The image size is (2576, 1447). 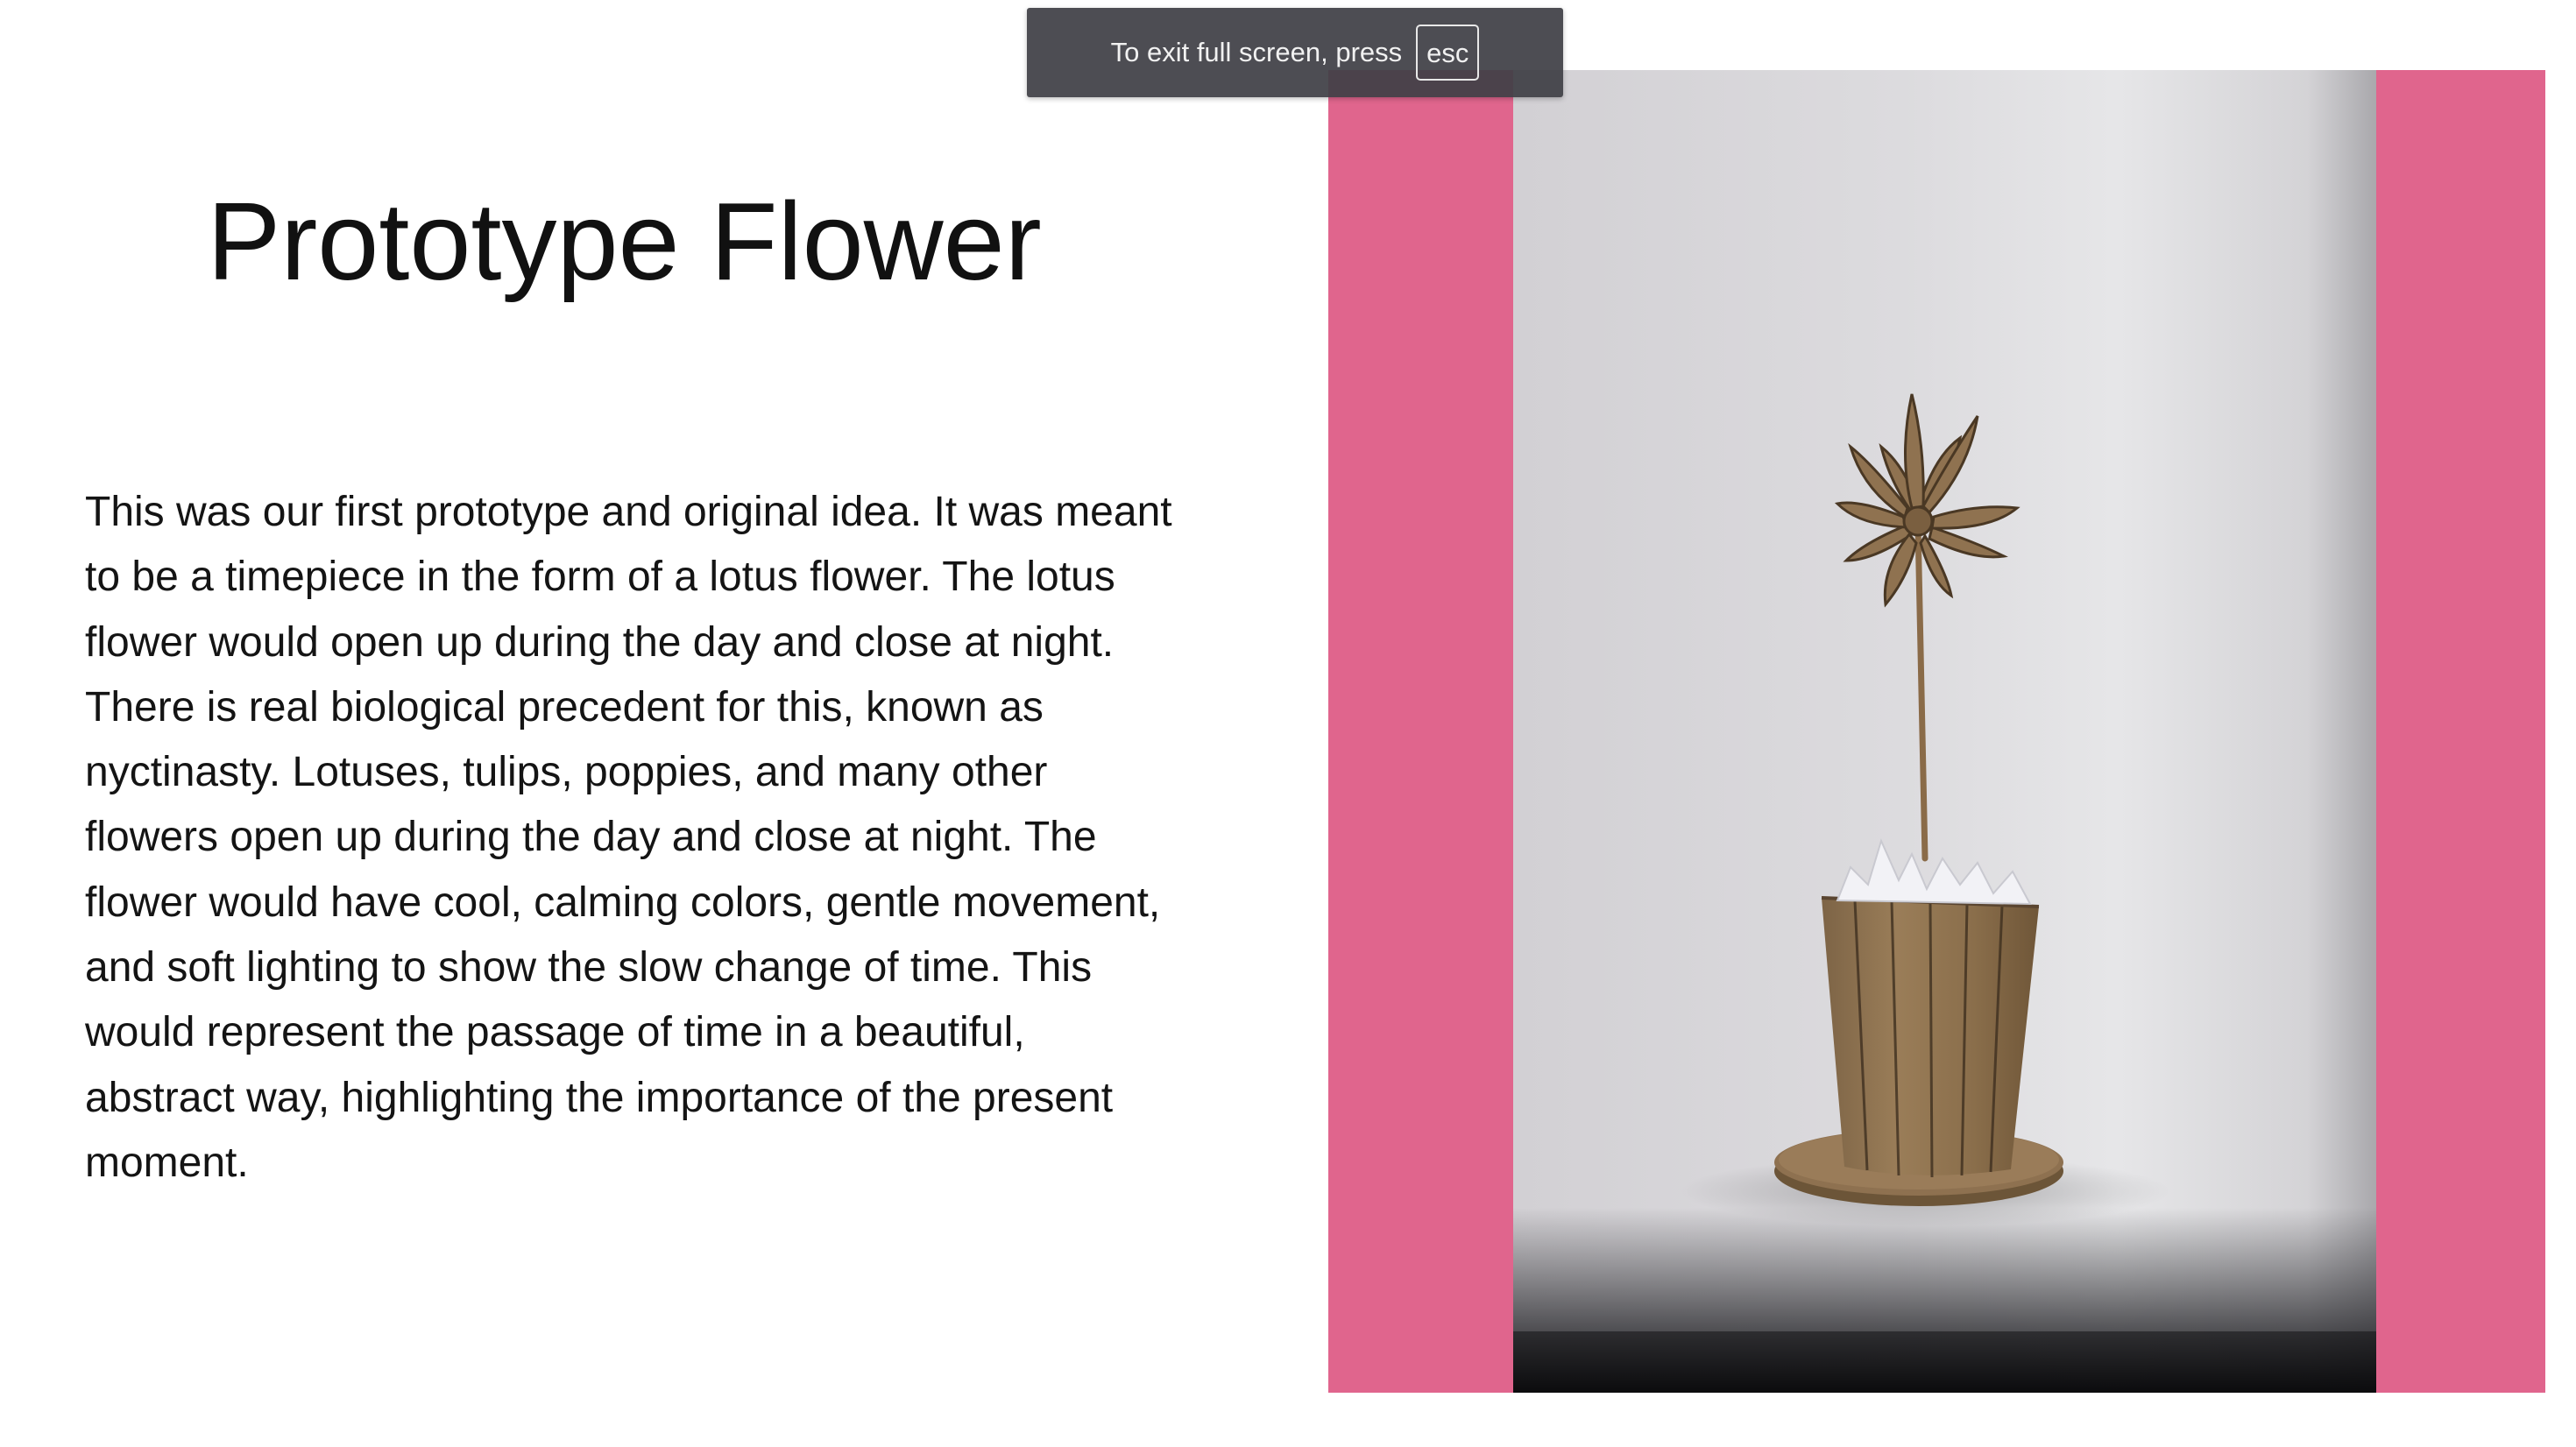 I want to click on fullscreen-exit-notice: To exit full screen, press esc, so click(x=1295, y=52).